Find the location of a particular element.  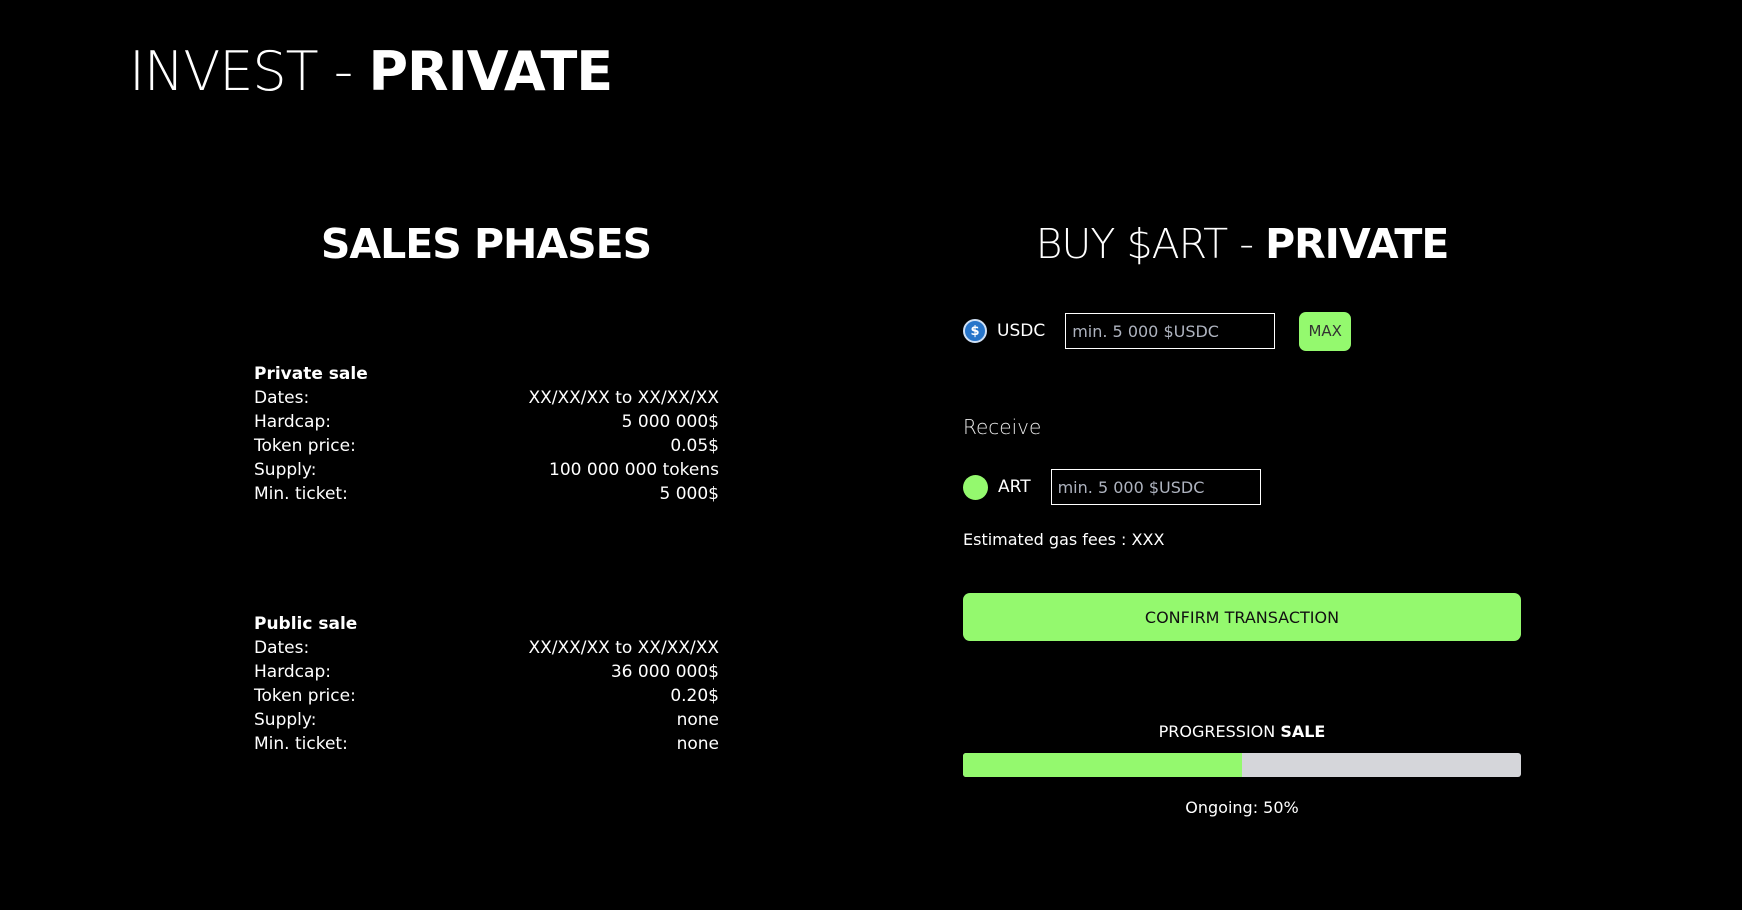

public-hardcap-value: 36 000 000$ is located at coordinates (664, 672).